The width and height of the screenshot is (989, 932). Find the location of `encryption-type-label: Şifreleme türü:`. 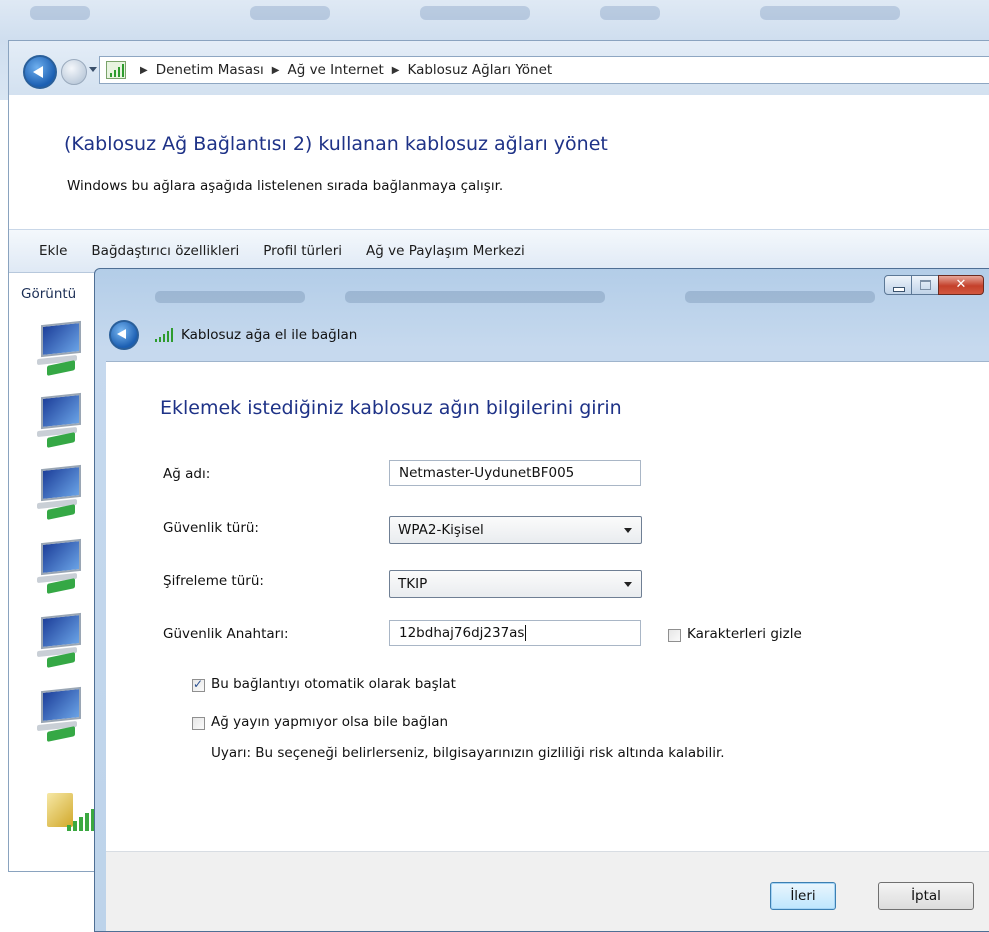

encryption-type-label: Şifreleme türü: is located at coordinates (213, 581).